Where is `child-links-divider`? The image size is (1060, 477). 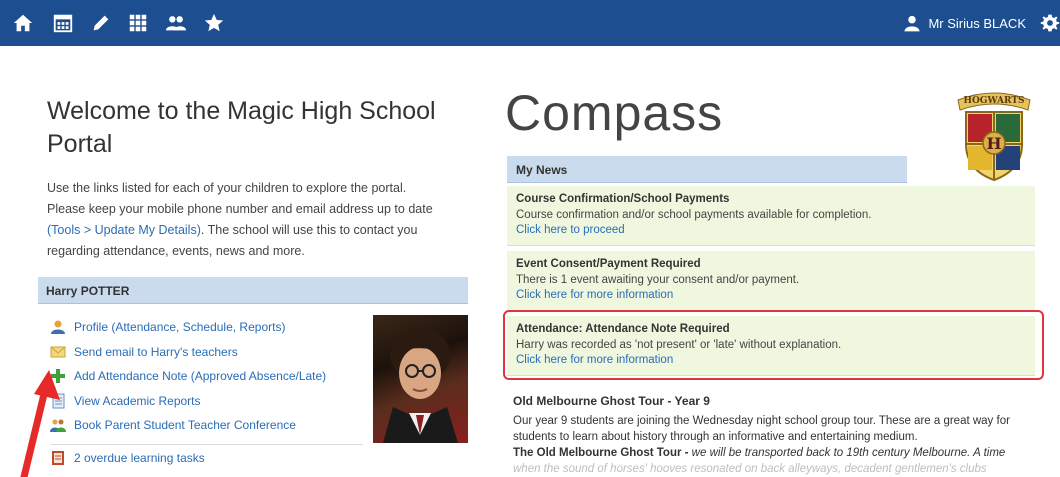
child-links-divider is located at coordinates (206, 444).